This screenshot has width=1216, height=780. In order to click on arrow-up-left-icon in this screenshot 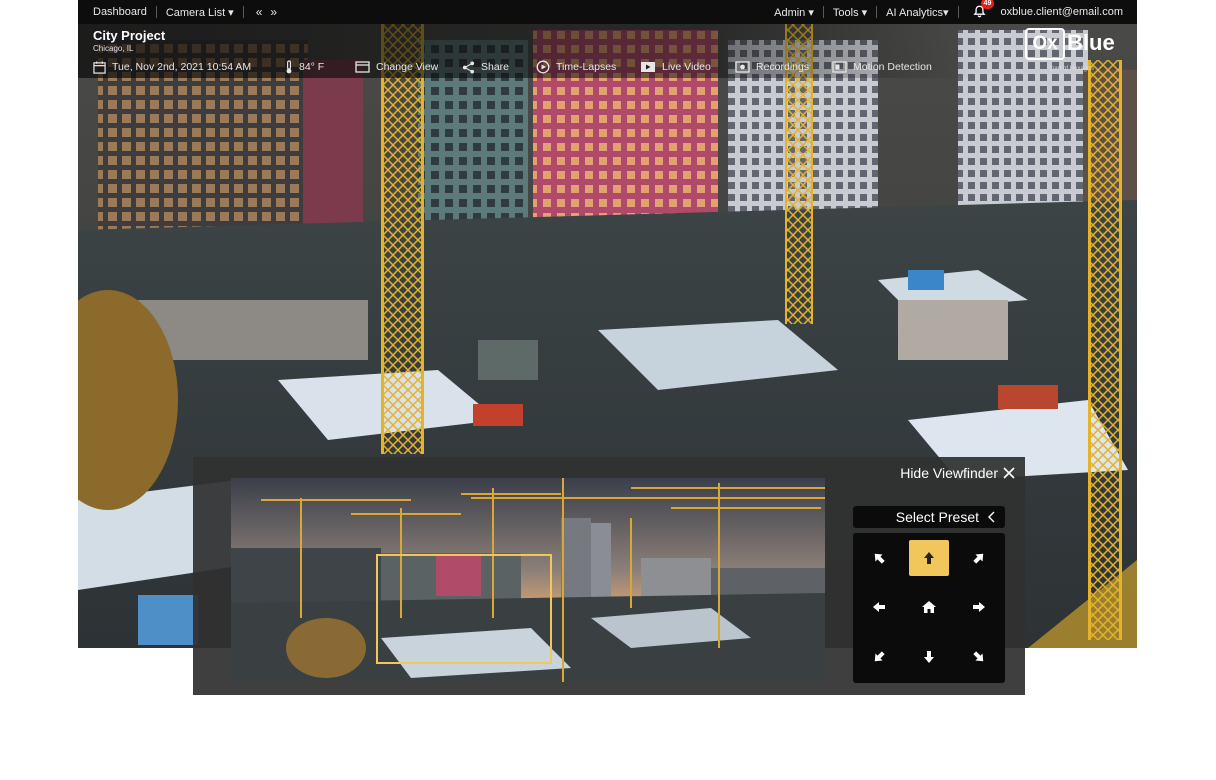, I will do `click(879, 558)`.